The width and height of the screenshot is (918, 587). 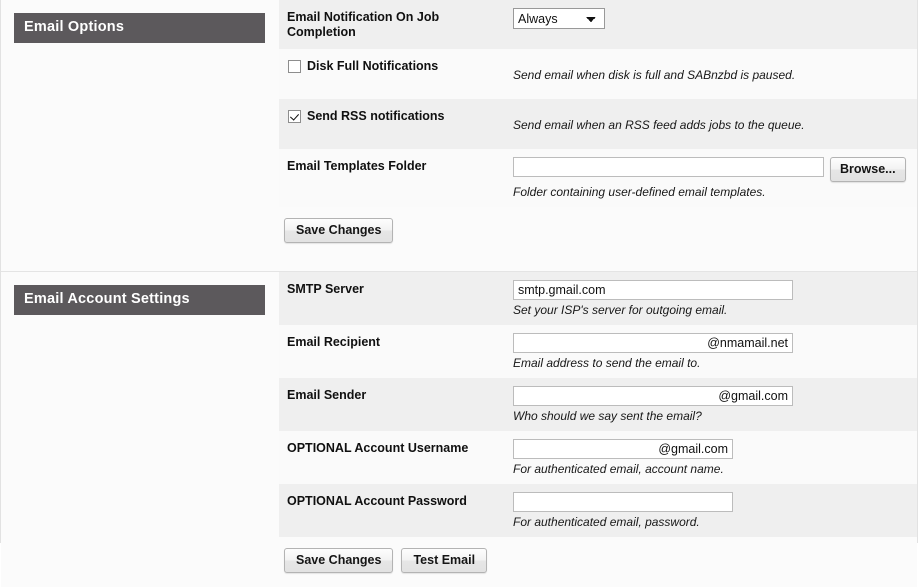 What do you see at coordinates (139, 300) in the screenshot?
I see `section-title-email-account-settings: Email Account Settings` at bounding box center [139, 300].